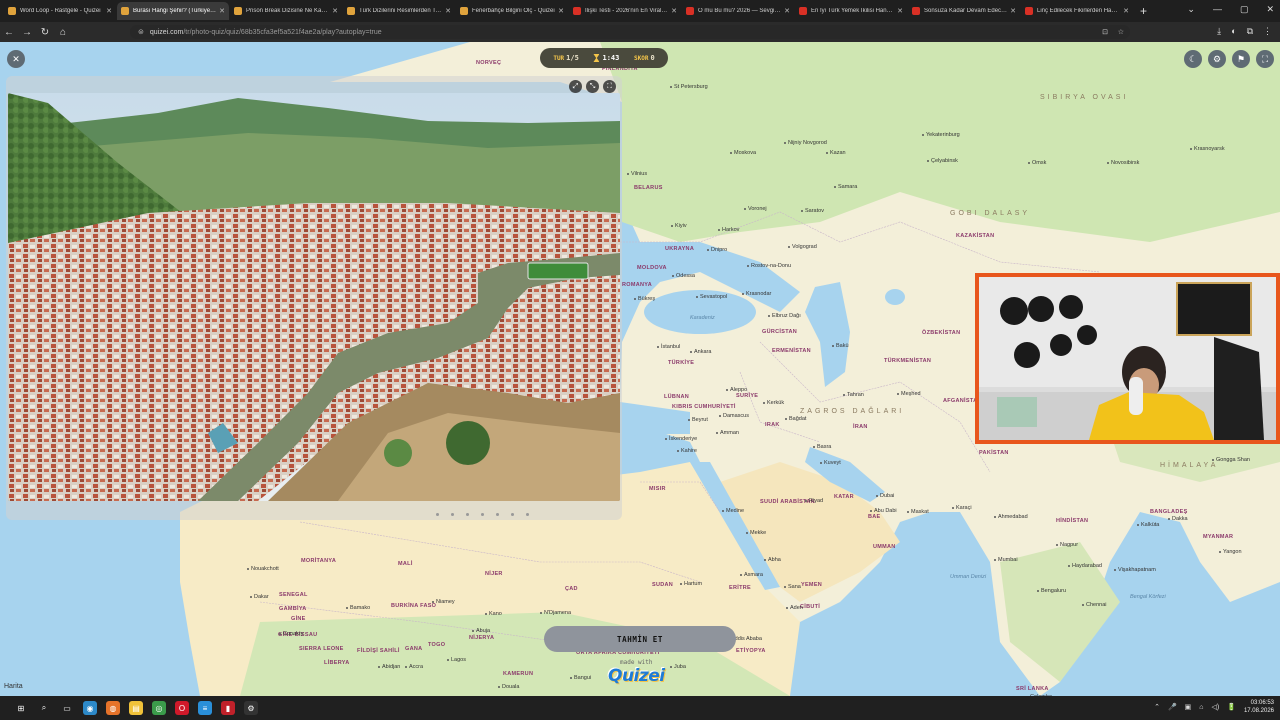 Image resolution: width=1280 pixels, height=720 pixels. What do you see at coordinates (1193, 59) in the screenshot?
I see `dark-mode-icon: ☾` at bounding box center [1193, 59].